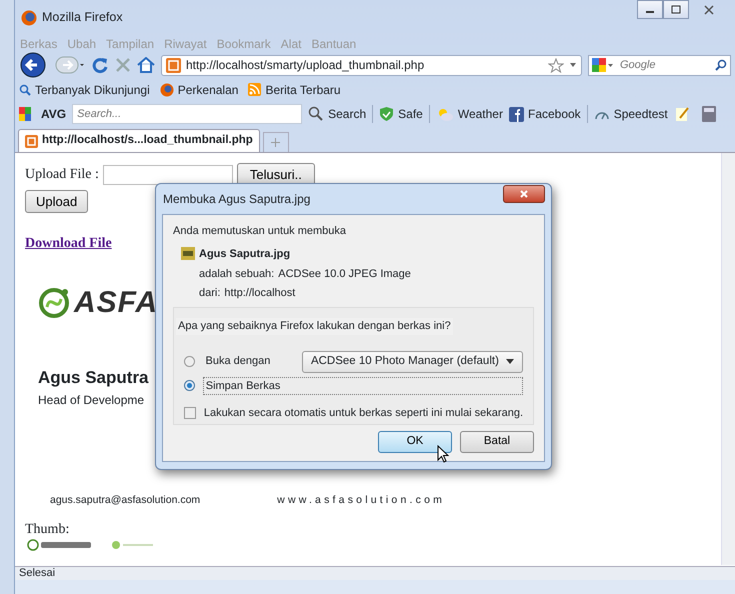  I want to click on calculator-icon, so click(709, 114).